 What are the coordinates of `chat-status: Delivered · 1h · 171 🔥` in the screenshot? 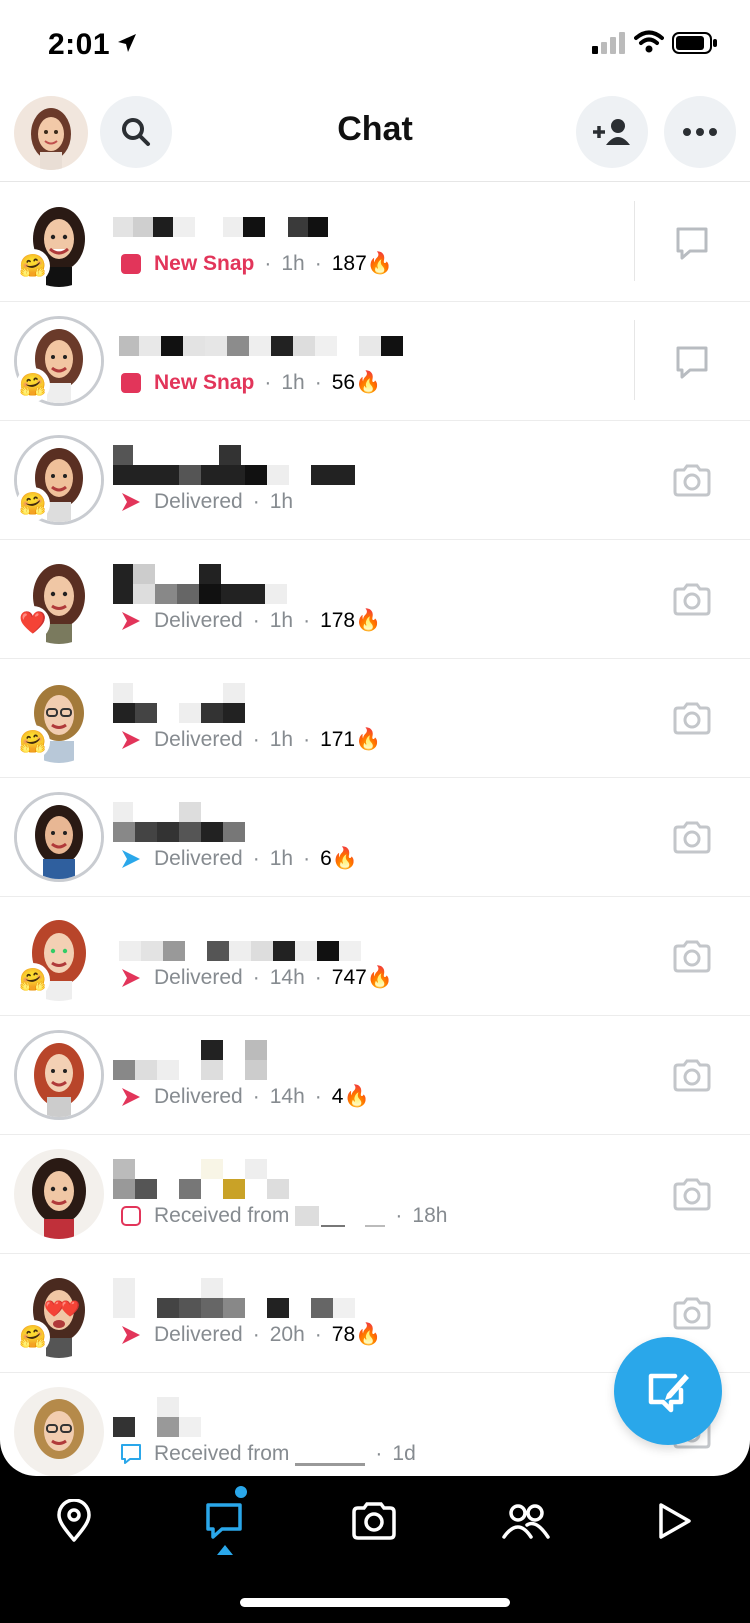 It's located at (250, 740).